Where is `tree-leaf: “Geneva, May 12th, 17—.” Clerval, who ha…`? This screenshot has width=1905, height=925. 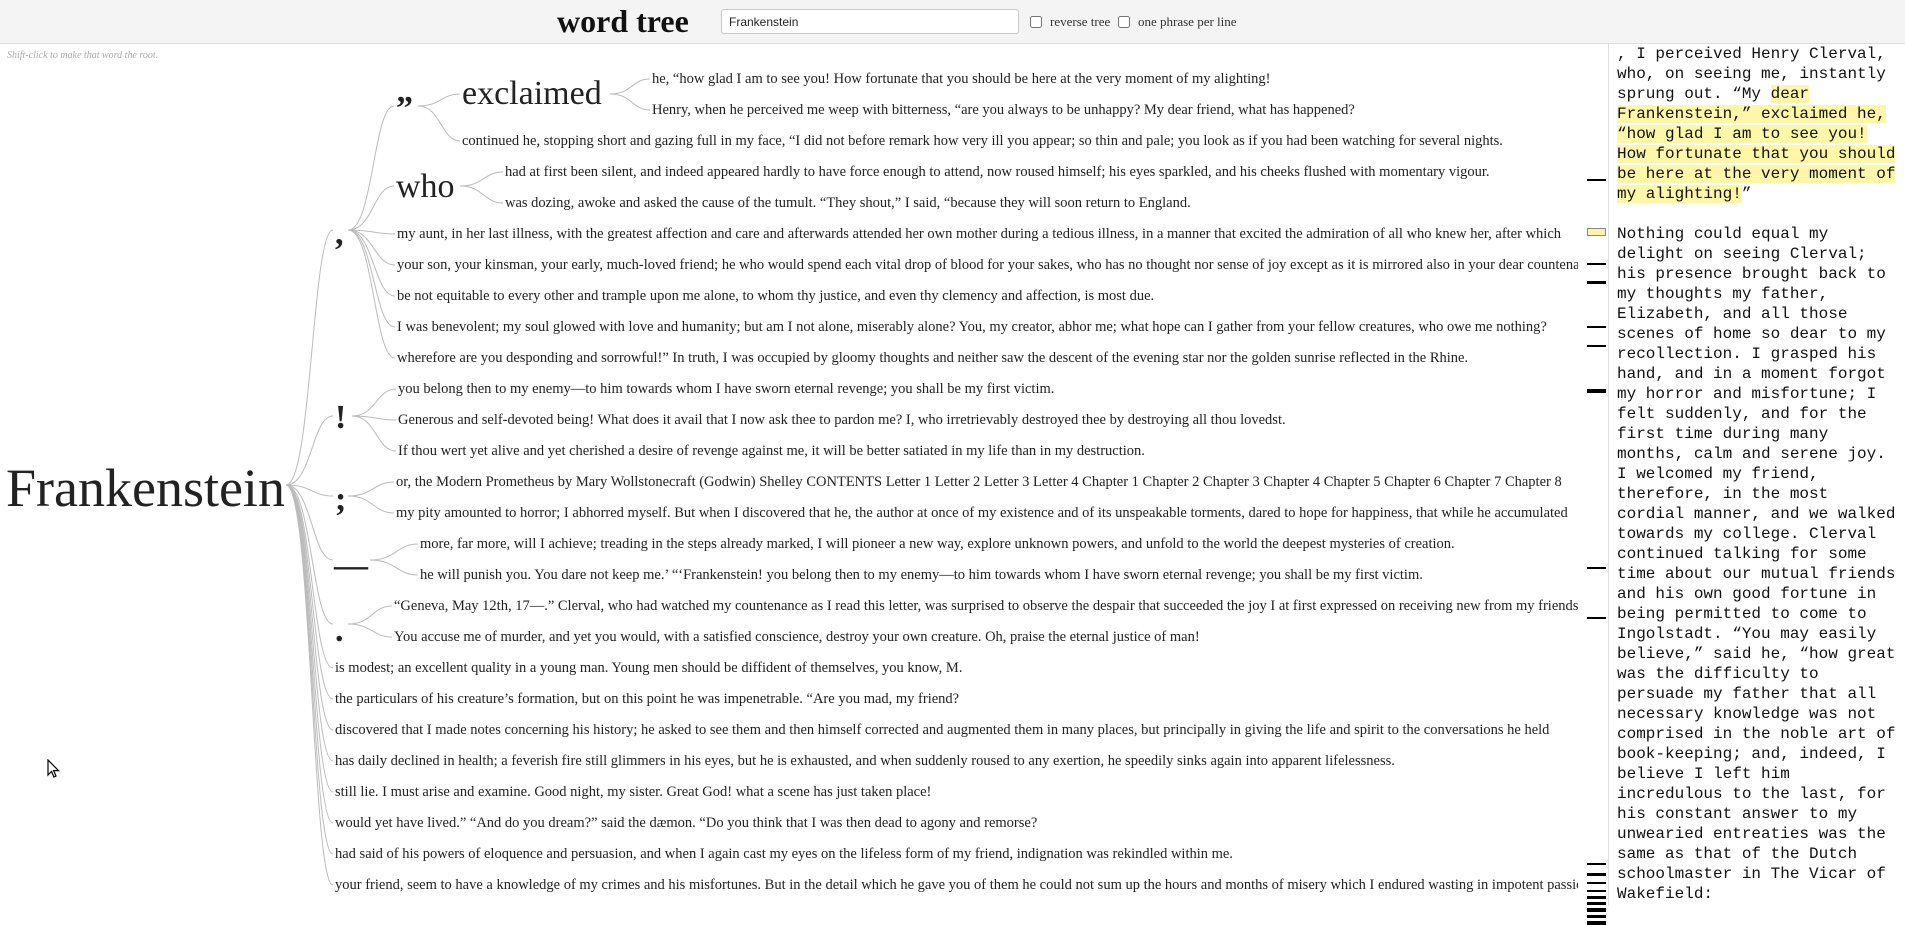 tree-leaf: “Geneva, May 12th, 17—.” Clerval, who ha… is located at coordinates (986, 606).